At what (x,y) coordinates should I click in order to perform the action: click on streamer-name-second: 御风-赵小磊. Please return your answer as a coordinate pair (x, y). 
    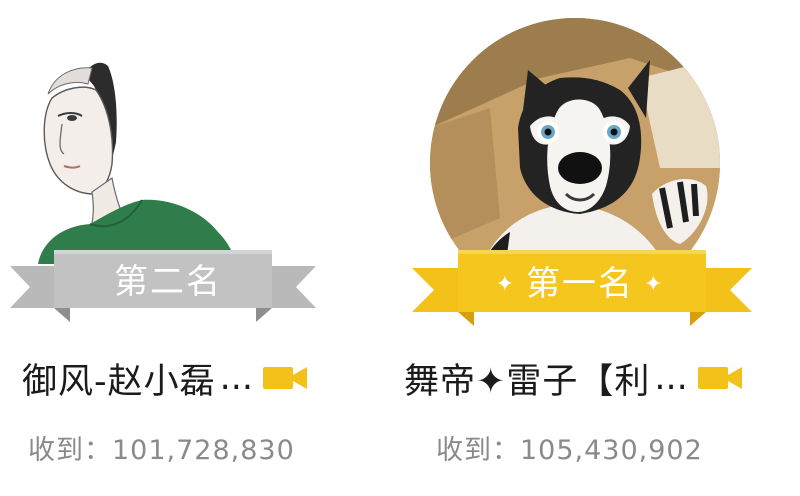
    Looking at the image, I should click on (119, 378).